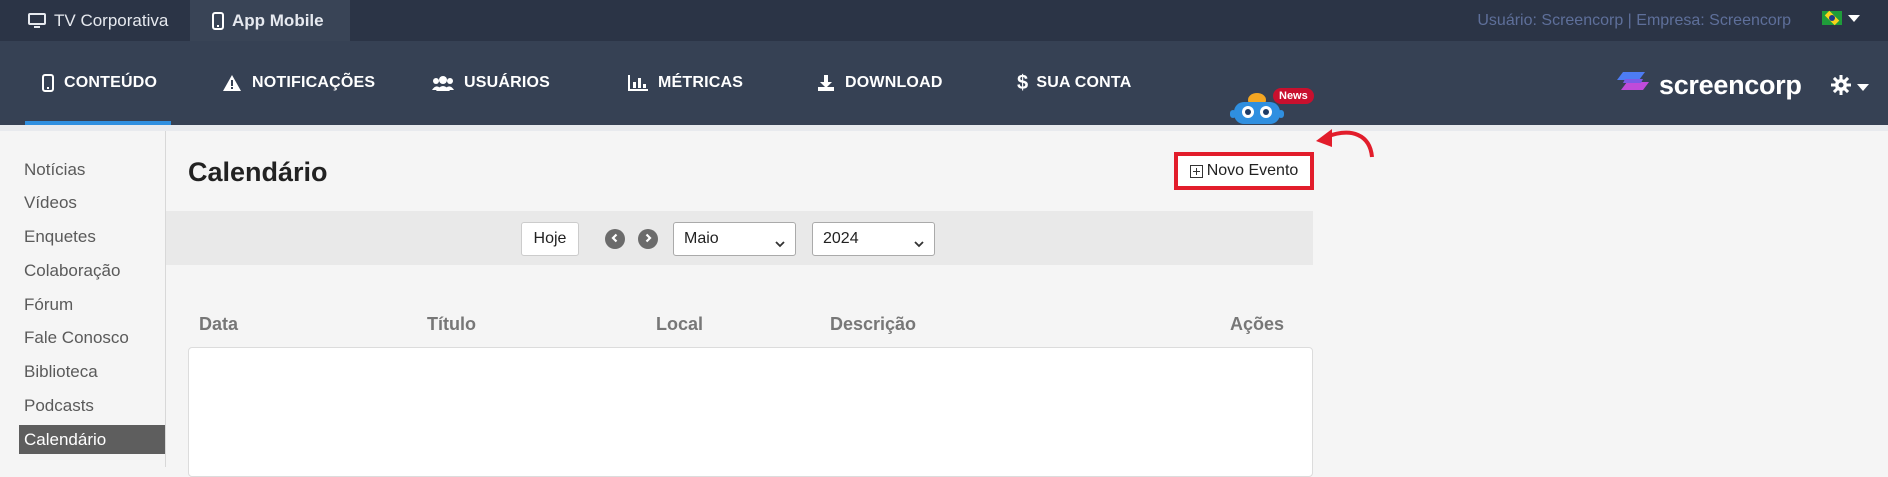  I want to click on nav-item-download: DOWNLOAD, so click(880, 83).